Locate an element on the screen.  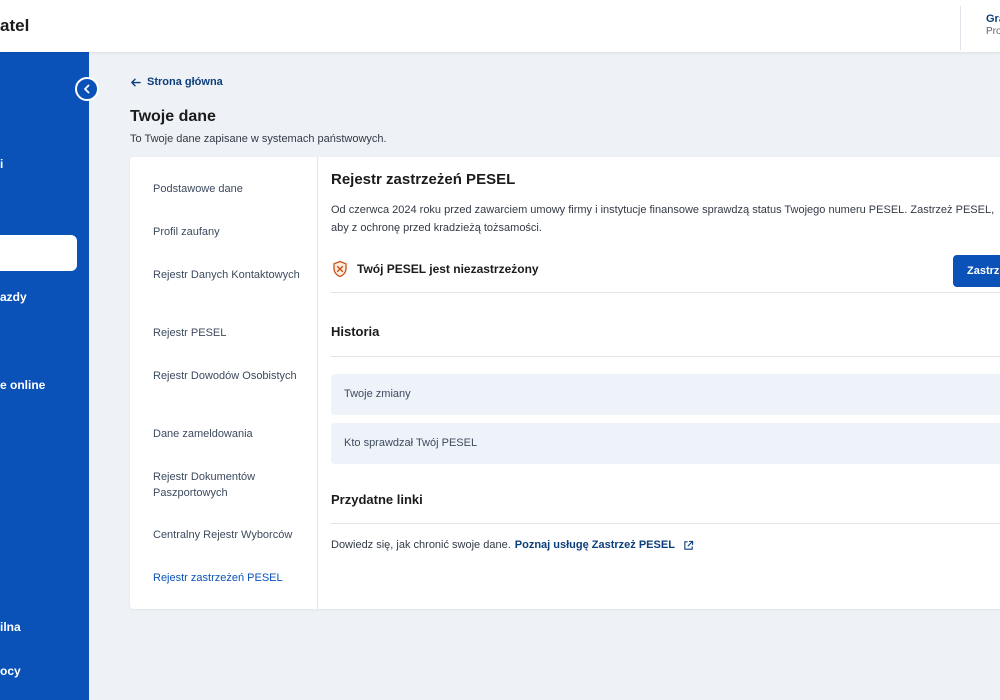
history-title: Historia is located at coordinates (355, 331).